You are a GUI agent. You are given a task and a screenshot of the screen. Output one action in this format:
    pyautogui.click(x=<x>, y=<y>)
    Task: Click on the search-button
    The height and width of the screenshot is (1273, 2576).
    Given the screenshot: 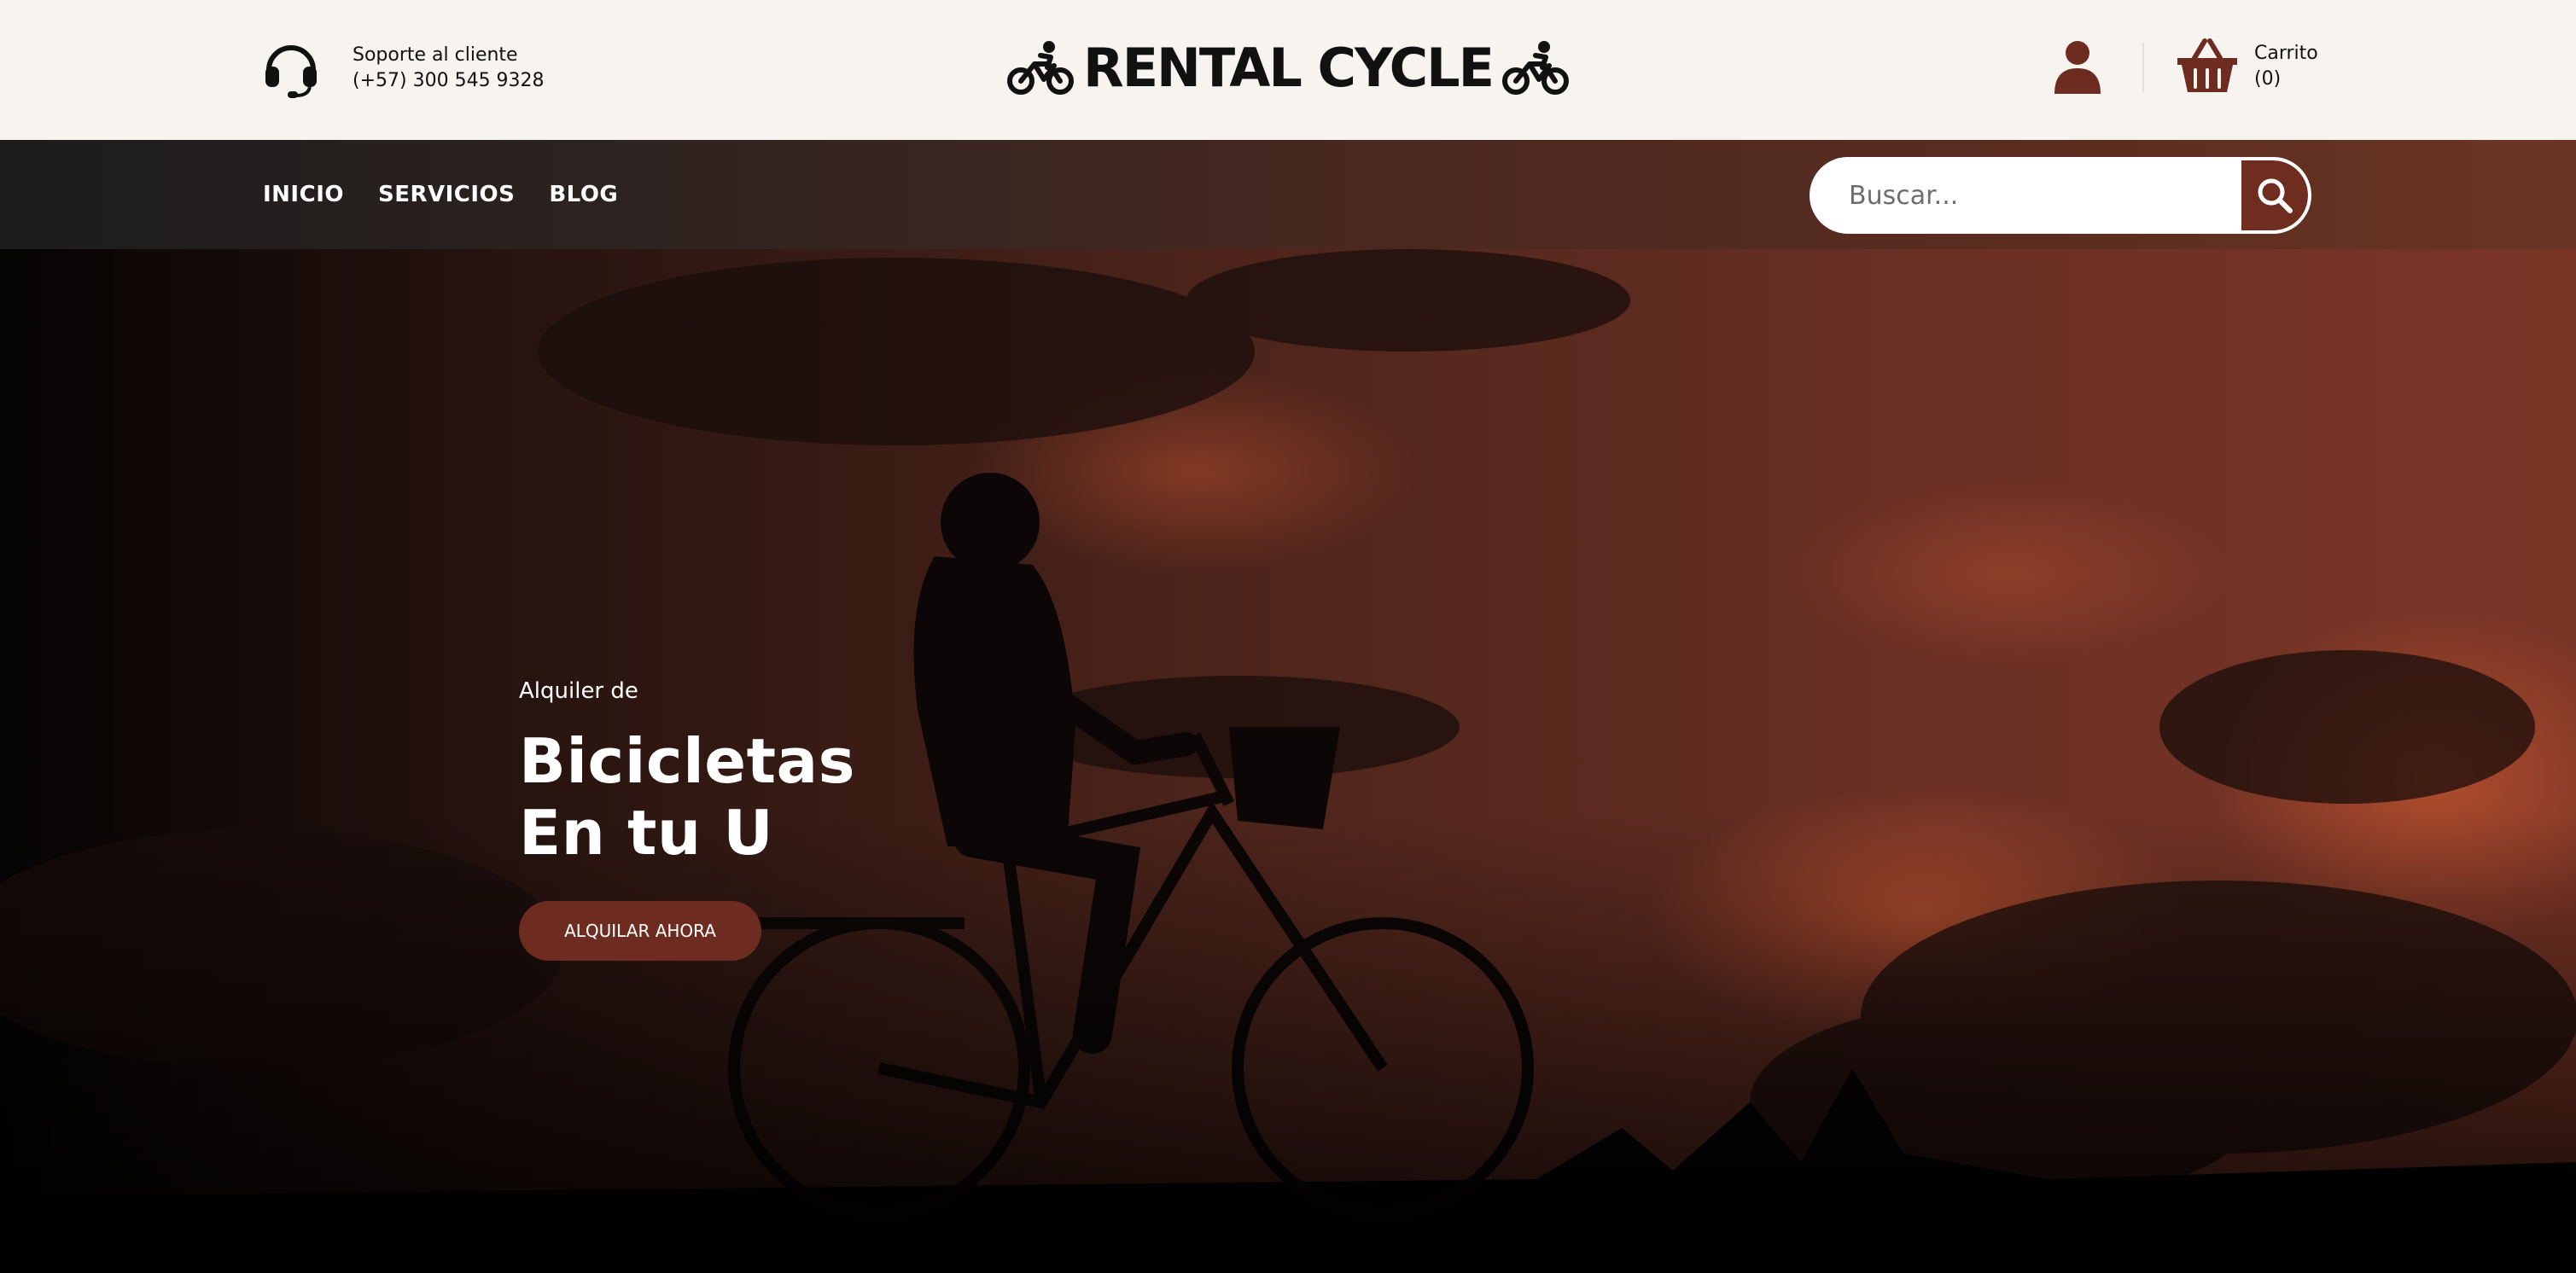 What is the action you would take?
    pyautogui.click(x=2274, y=195)
    